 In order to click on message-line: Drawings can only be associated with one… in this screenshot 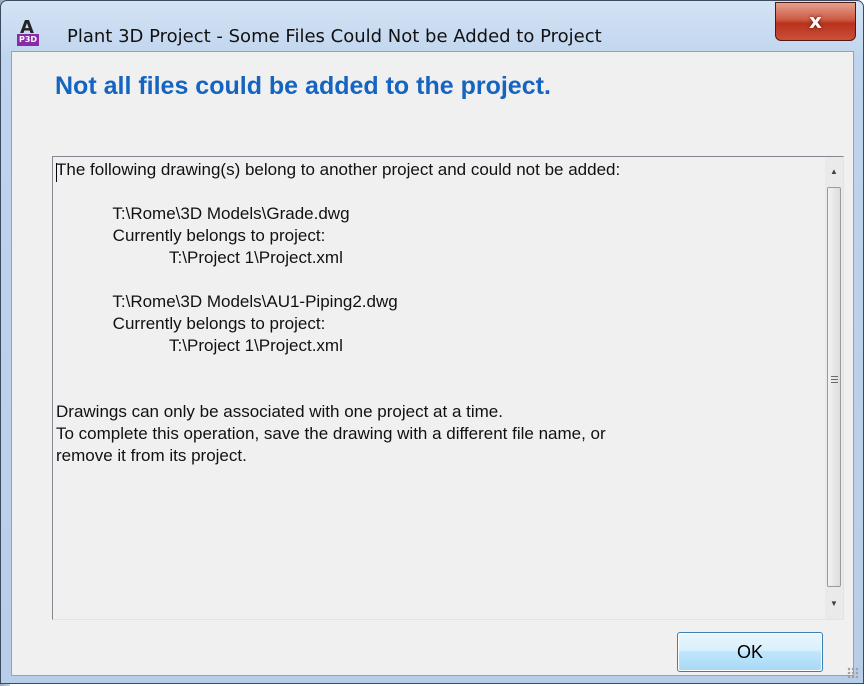, I will do `click(279, 411)`.